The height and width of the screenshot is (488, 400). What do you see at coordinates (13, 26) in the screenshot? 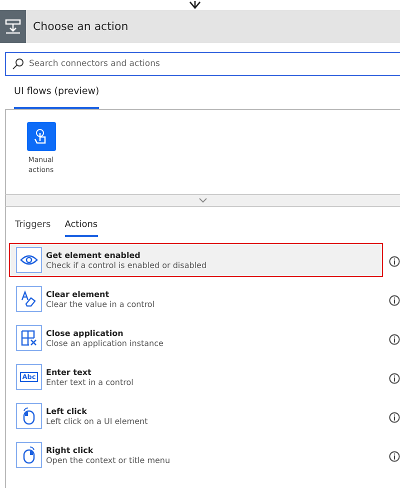
I see `action-step-icon` at bounding box center [13, 26].